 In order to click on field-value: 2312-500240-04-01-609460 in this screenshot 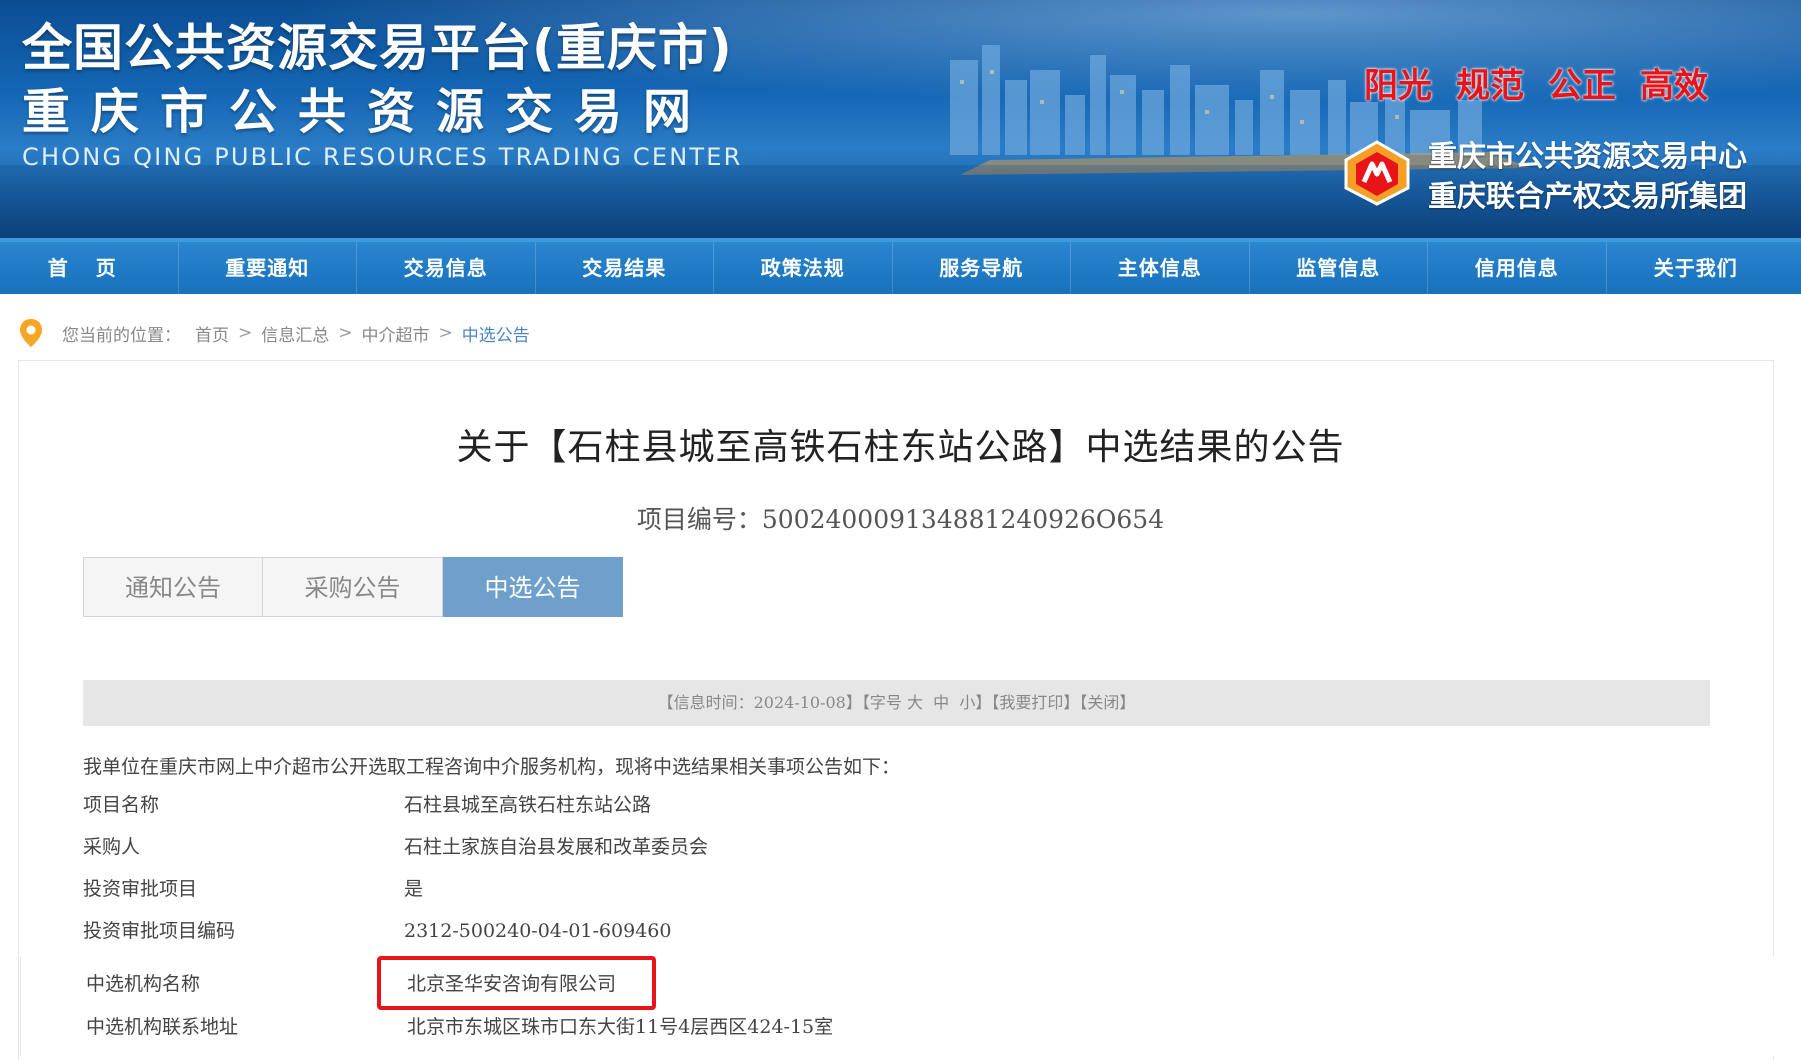, I will do `click(538, 931)`.